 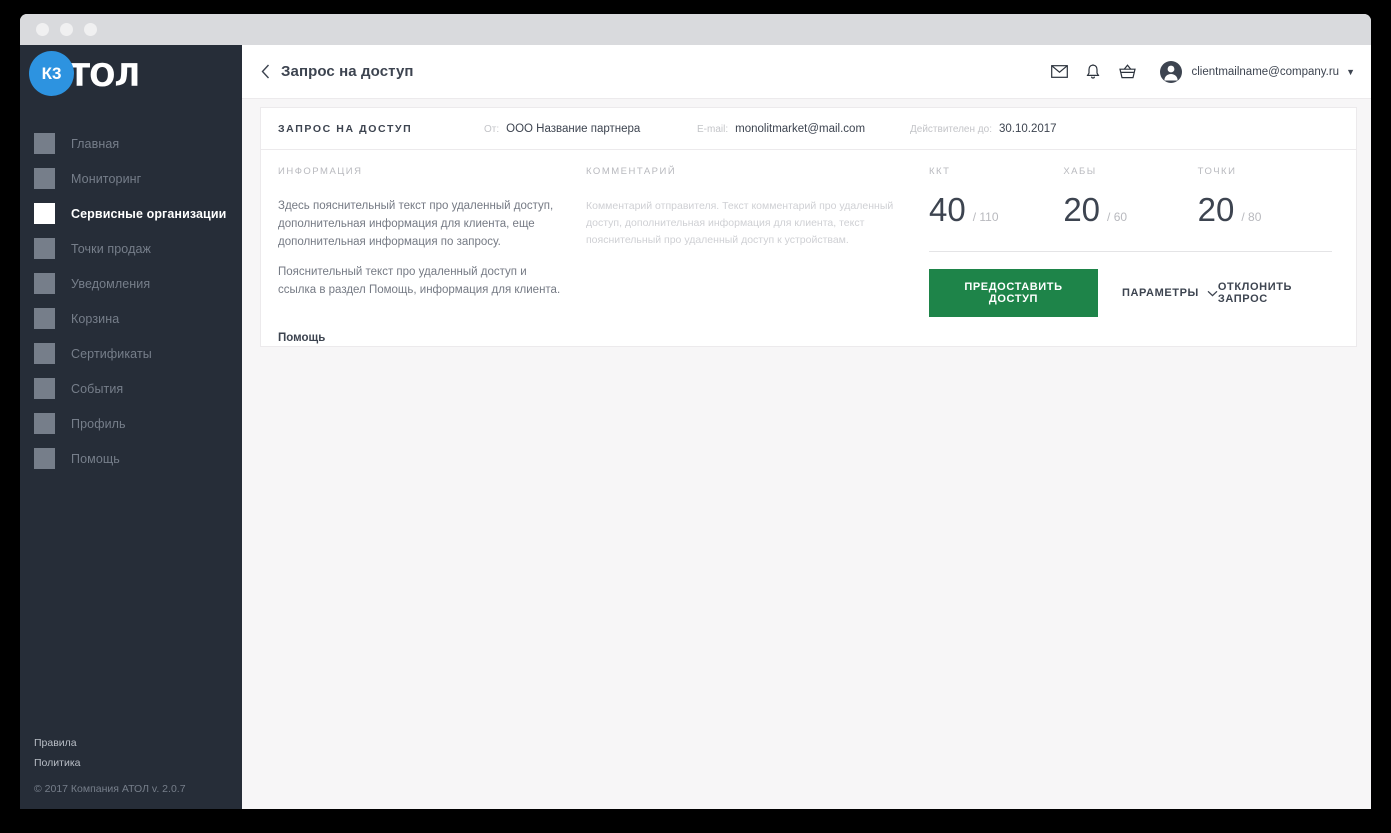 I want to click on reject-request-button: ОТКЛОНИТЬ ЗАПРОС, so click(x=1275, y=293).